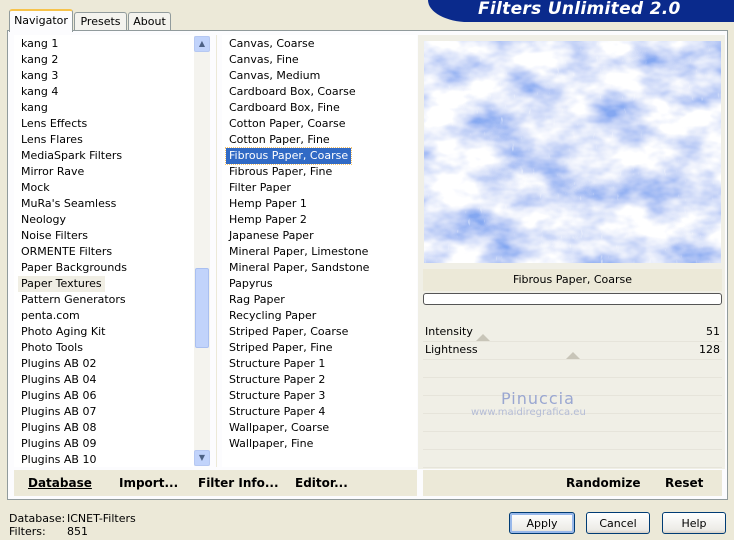 Image resolution: width=734 pixels, height=540 pixels. What do you see at coordinates (277, 380) in the screenshot?
I see `filter-item: Structure Paper 2` at bounding box center [277, 380].